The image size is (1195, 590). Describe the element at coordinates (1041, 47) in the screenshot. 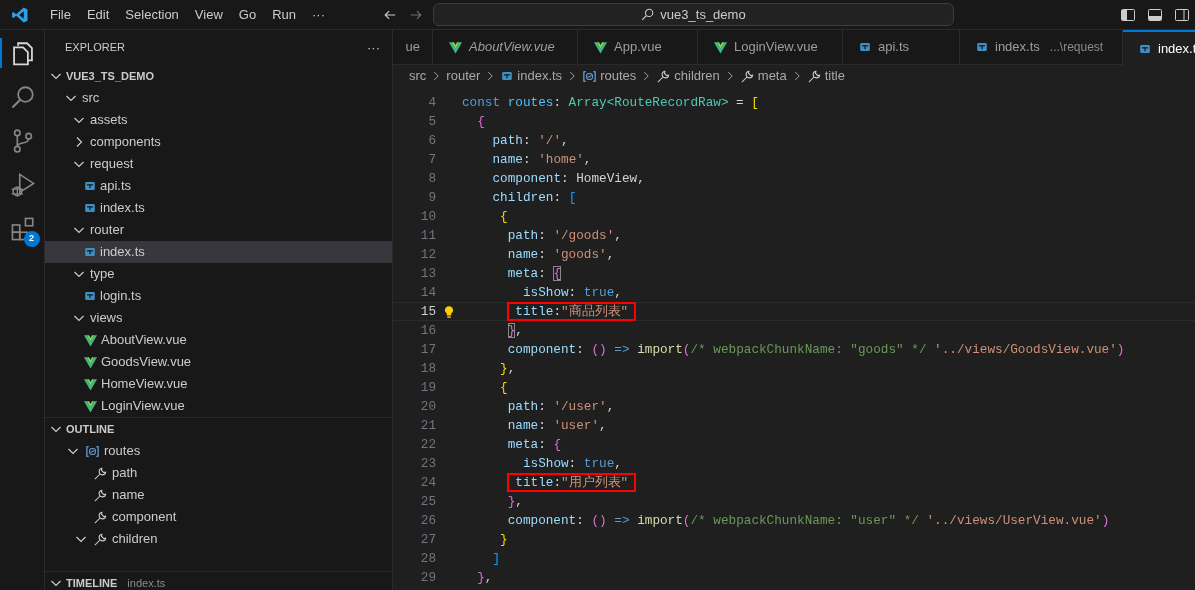

I see `editor-tab: index.ts ...\request` at that location.